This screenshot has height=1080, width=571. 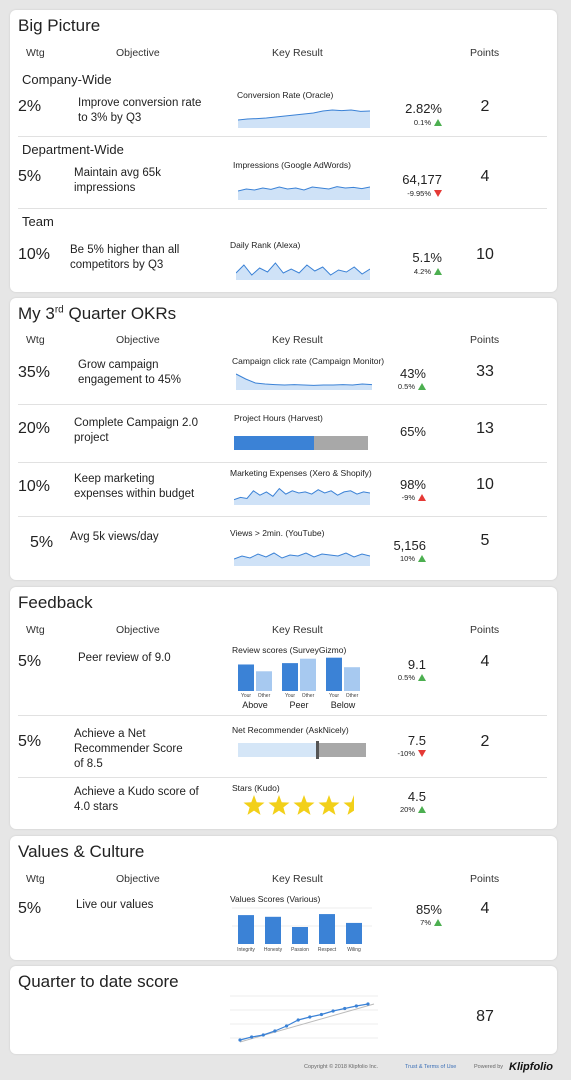 What do you see at coordinates (274, 443) in the screenshot?
I see `progress-fill` at bounding box center [274, 443].